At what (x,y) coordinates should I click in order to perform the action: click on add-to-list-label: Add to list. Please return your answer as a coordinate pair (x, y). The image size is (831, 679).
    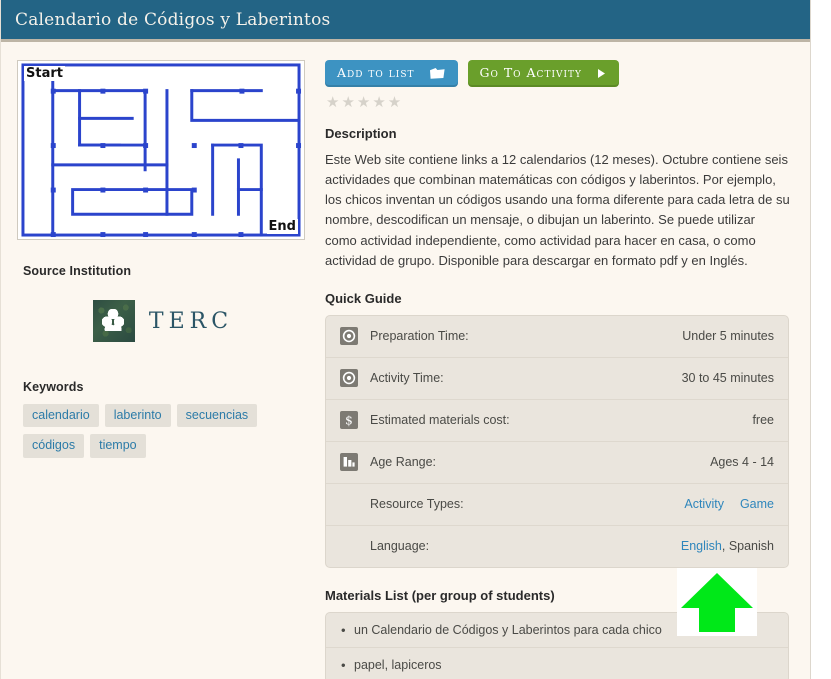
    Looking at the image, I should click on (376, 73).